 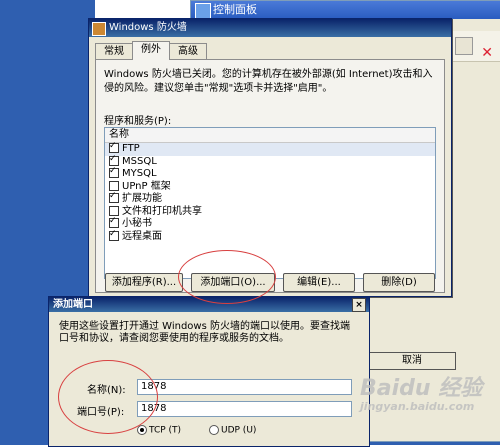 What do you see at coordinates (244, 409) in the screenshot?
I see `port-field: 1878` at bounding box center [244, 409].